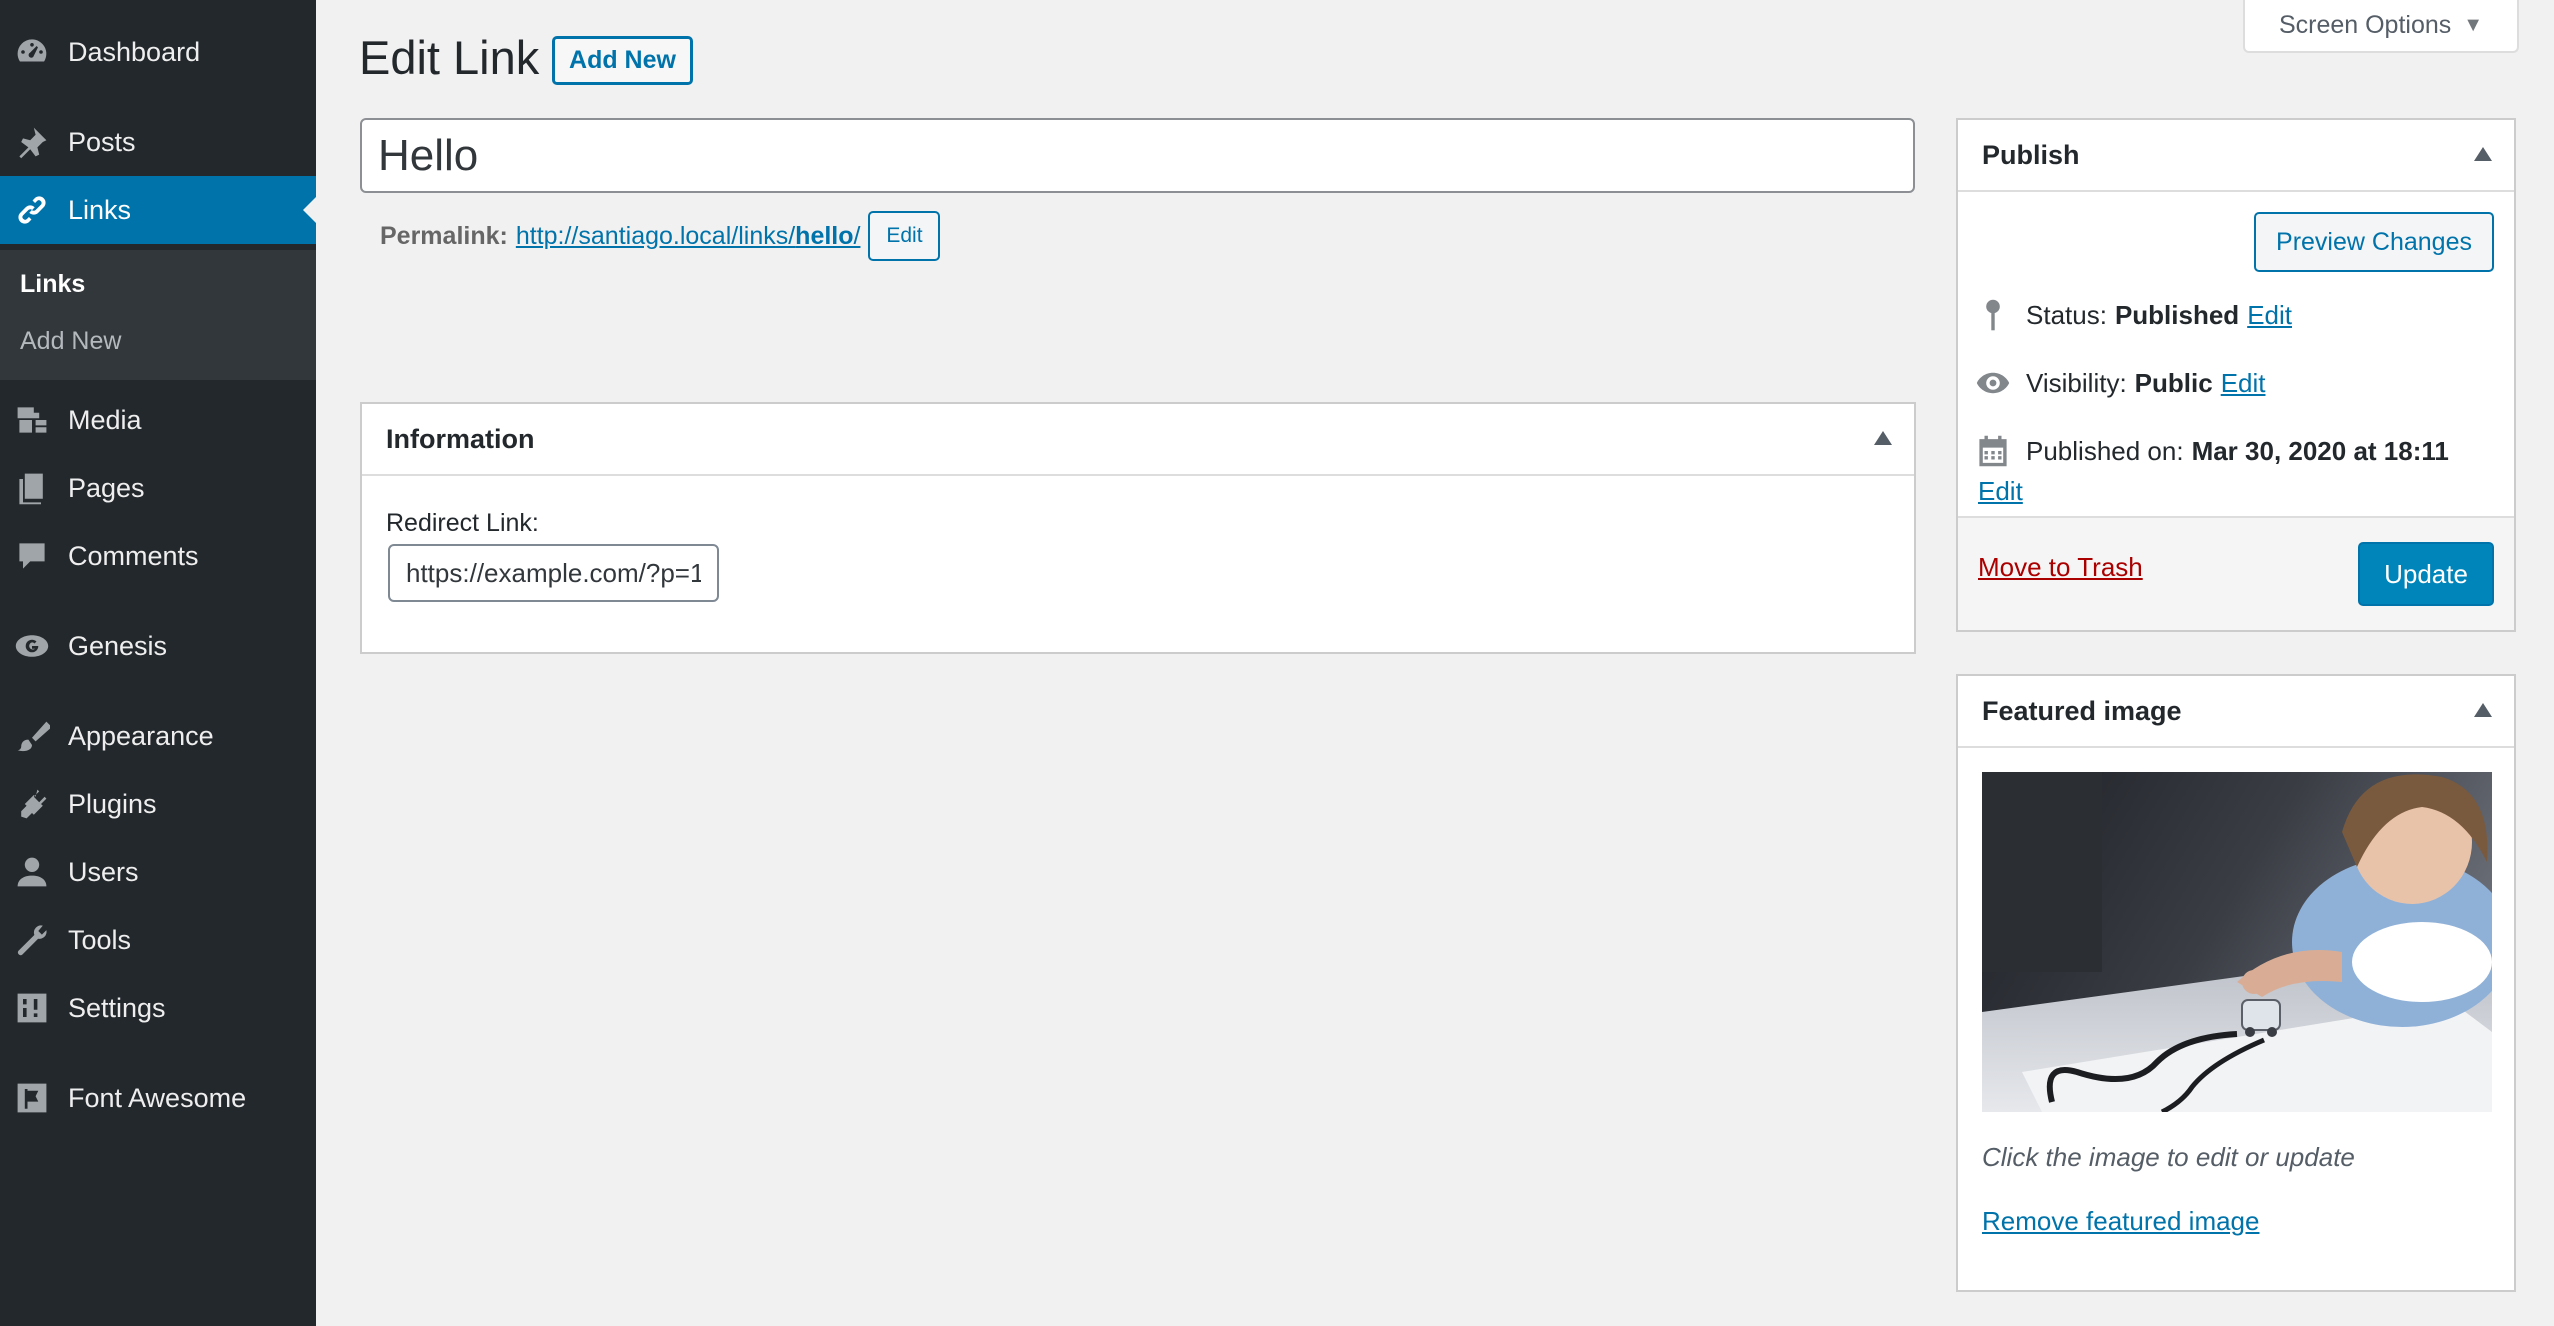 The height and width of the screenshot is (1326, 2554). Describe the element at coordinates (118, 645) in the screenshot. I see `menu-label: Genesis` at that location.